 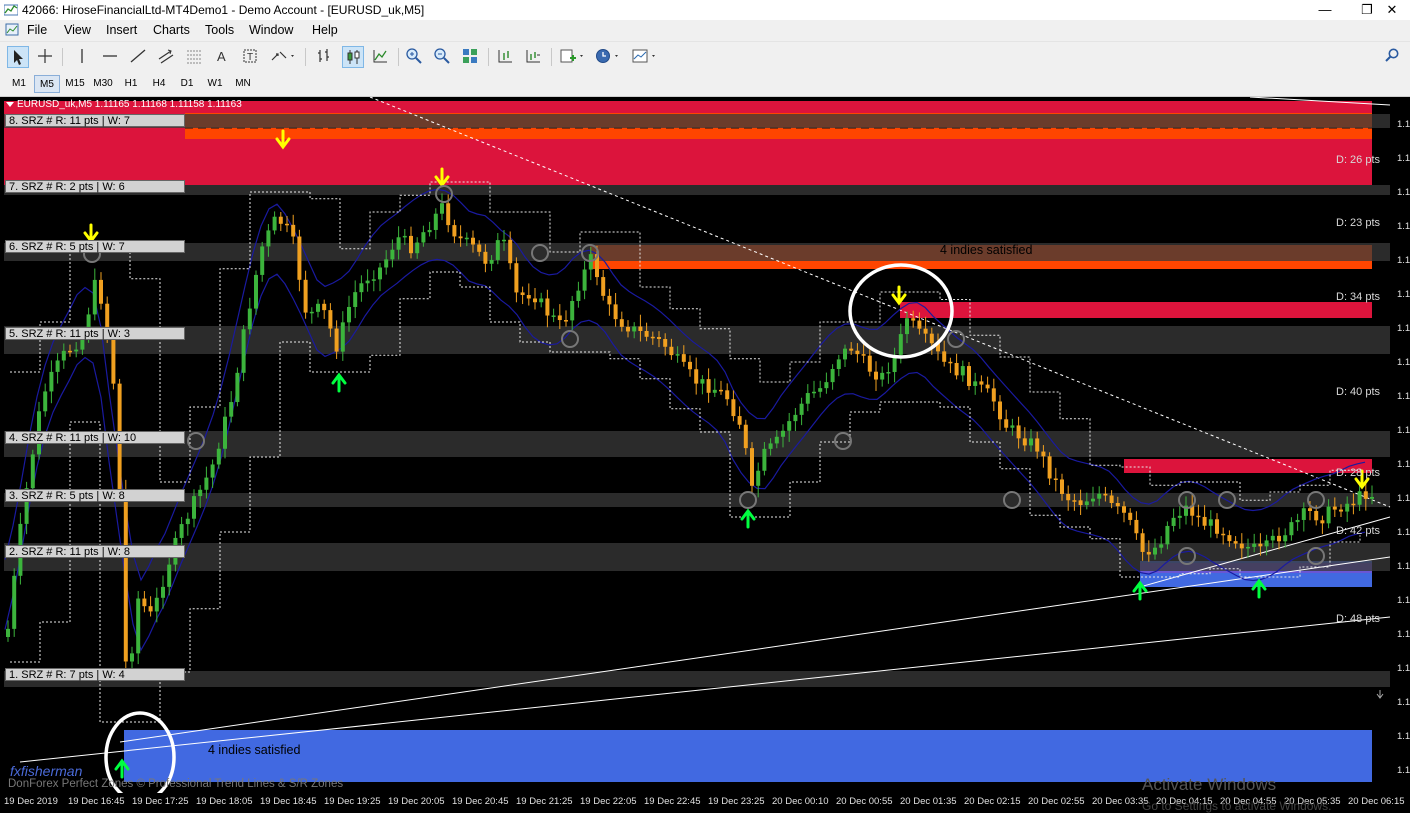 I want to click on cursor-tool-button, so click(x=18, y=57).